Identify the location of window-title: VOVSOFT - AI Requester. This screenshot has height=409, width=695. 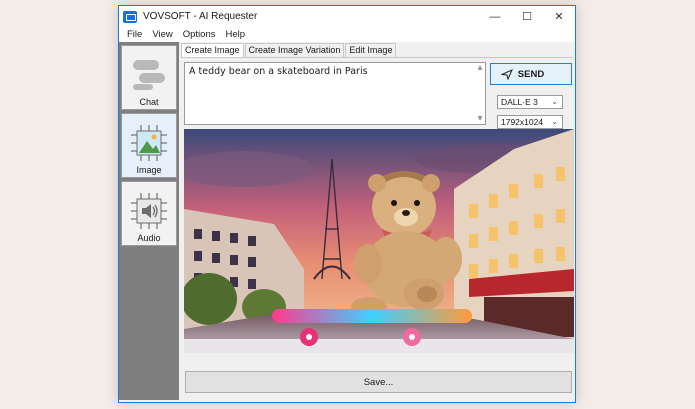
(200, 16).